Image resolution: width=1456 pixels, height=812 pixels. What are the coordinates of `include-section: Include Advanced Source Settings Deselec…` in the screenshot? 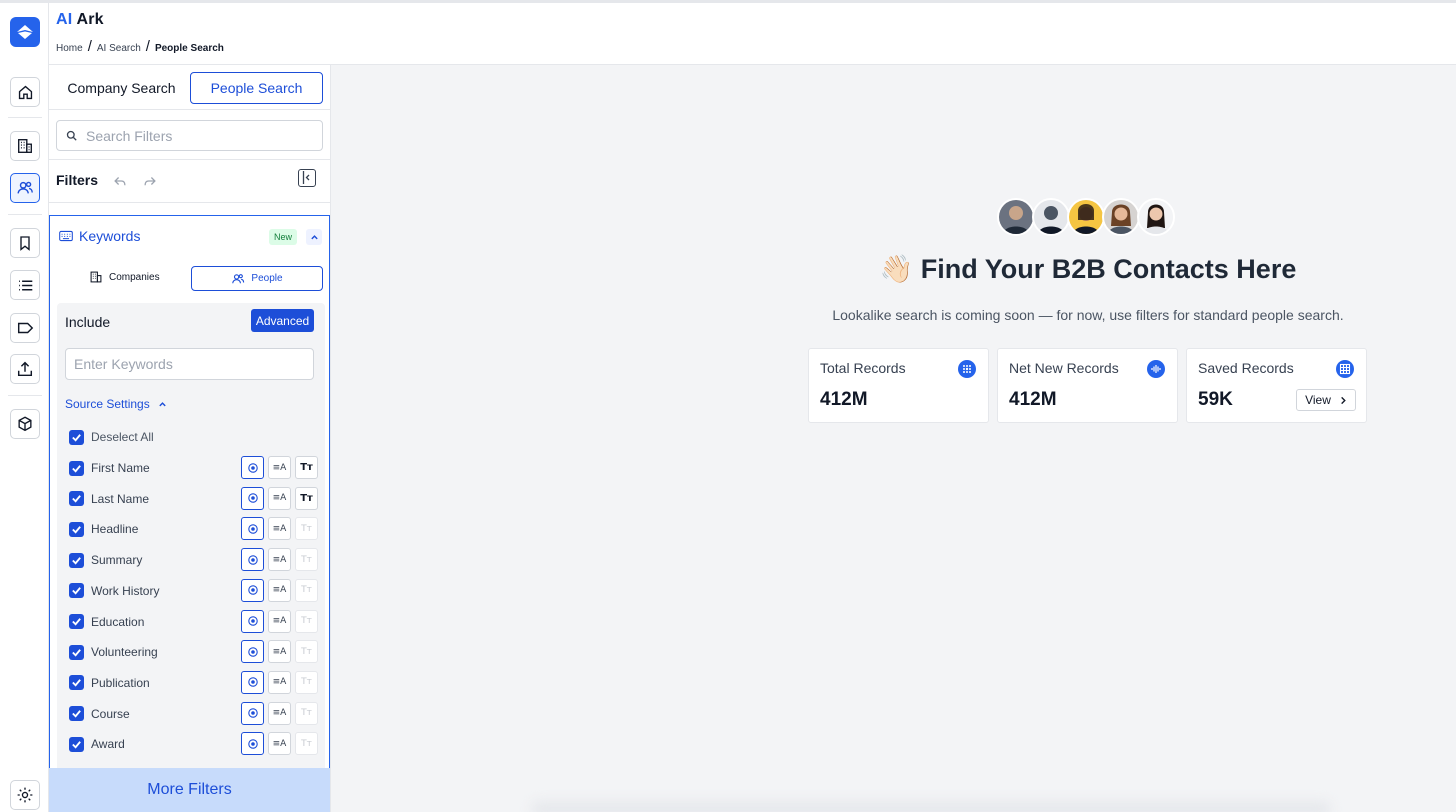 It's located at (191, 557).